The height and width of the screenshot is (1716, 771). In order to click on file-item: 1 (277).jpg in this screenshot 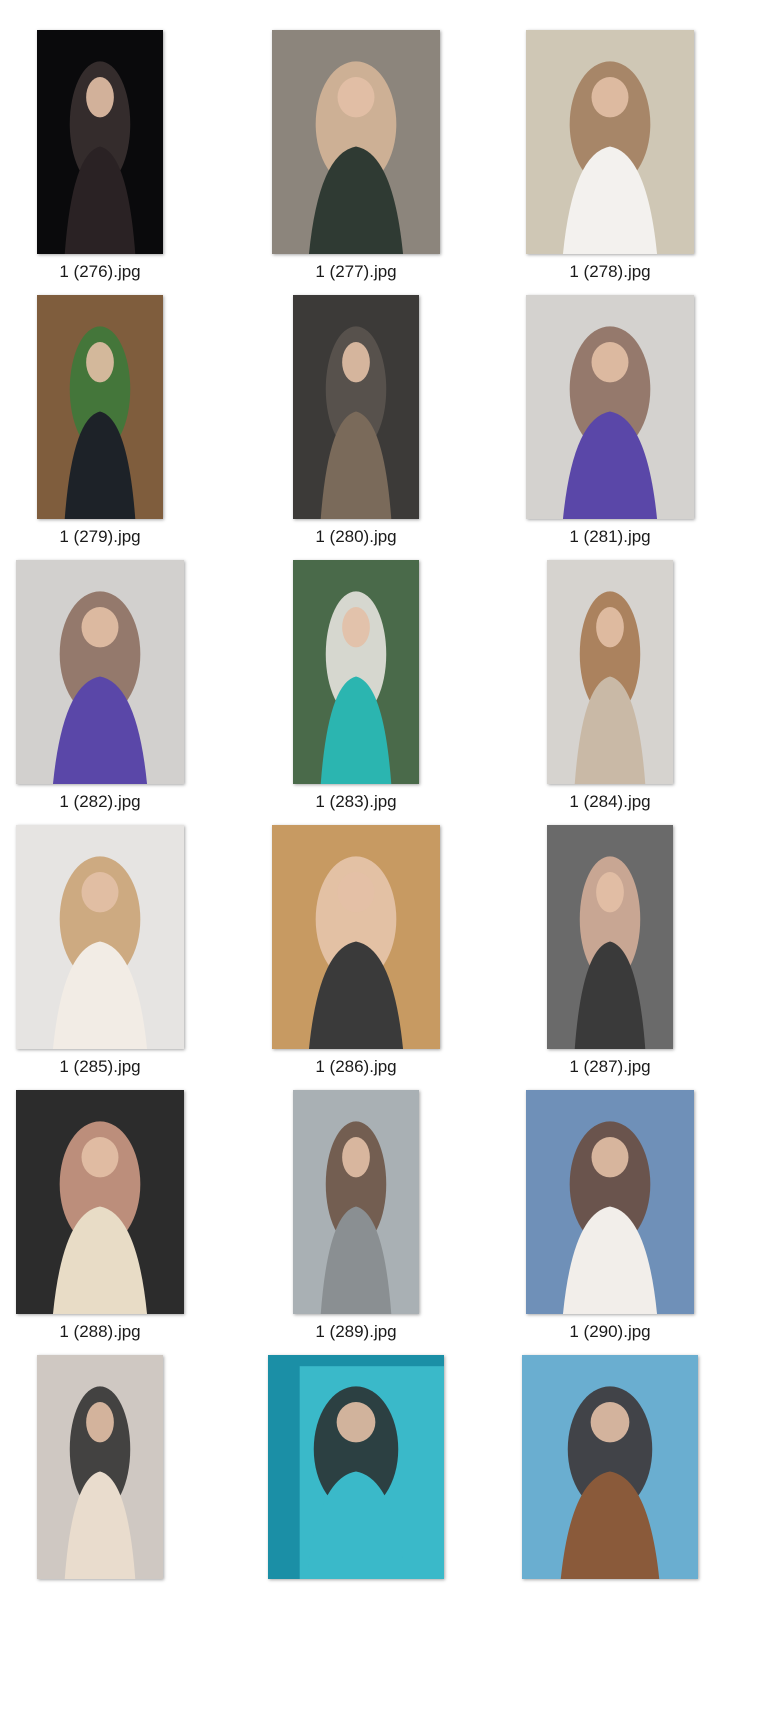, I will do `click(356, 151)`.